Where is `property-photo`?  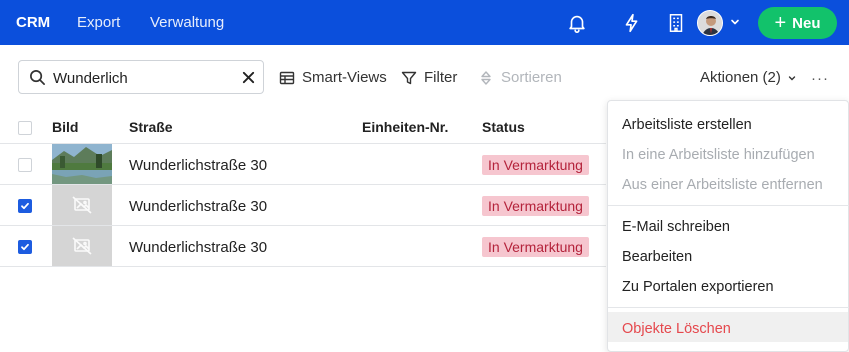 property-photo is located at coordinates (82, 164).